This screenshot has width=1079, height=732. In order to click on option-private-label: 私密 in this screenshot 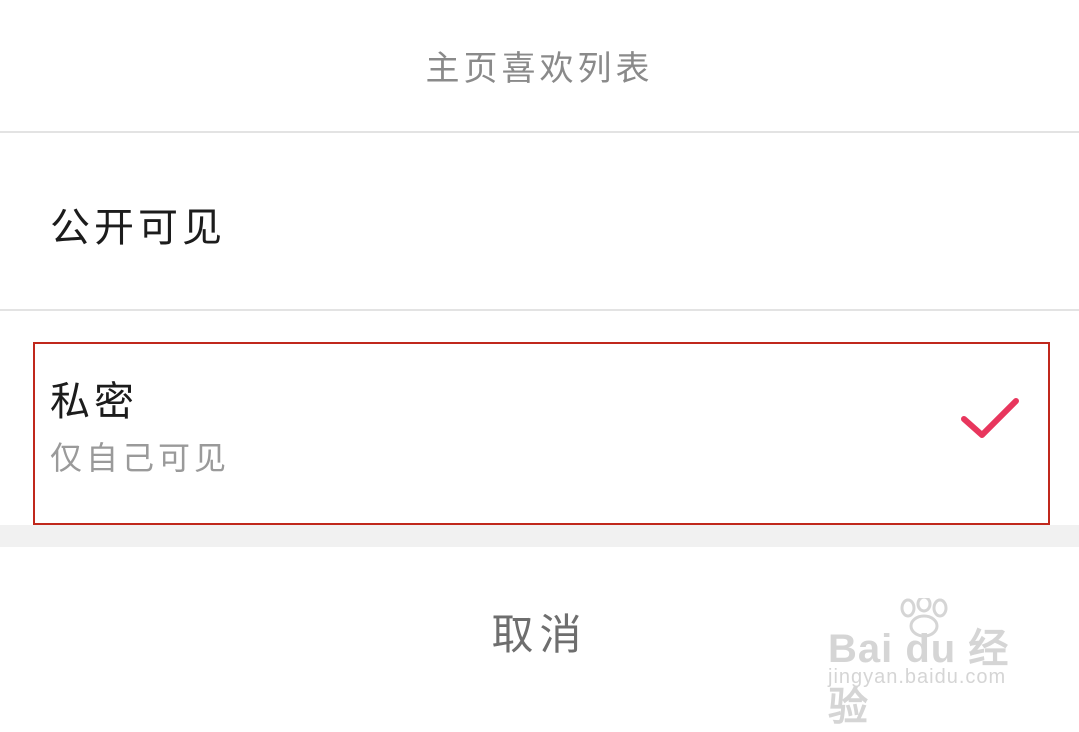, I will do `click(94, 402)`.